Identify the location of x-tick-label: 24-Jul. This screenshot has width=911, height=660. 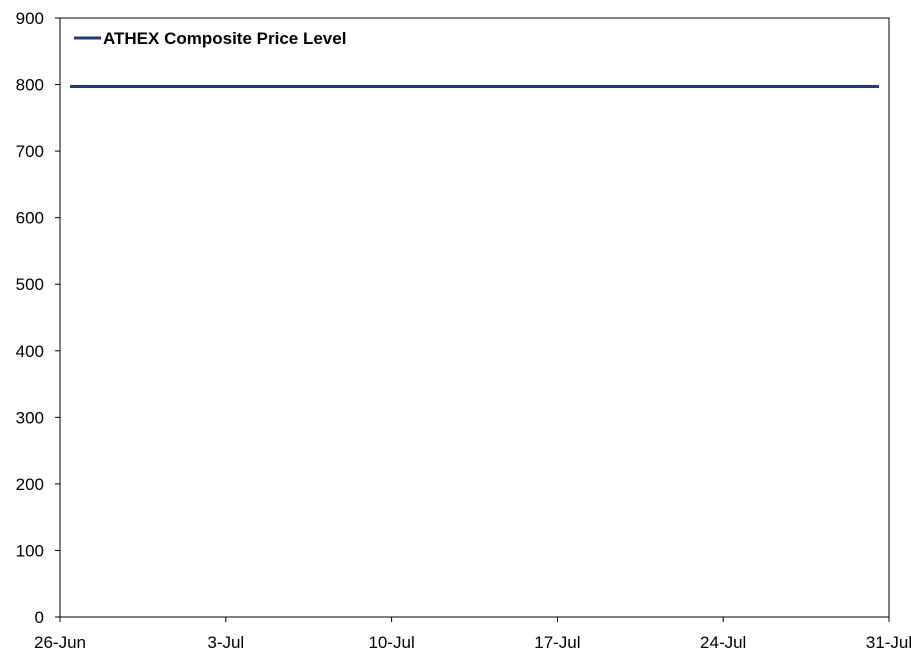
(723, 642).